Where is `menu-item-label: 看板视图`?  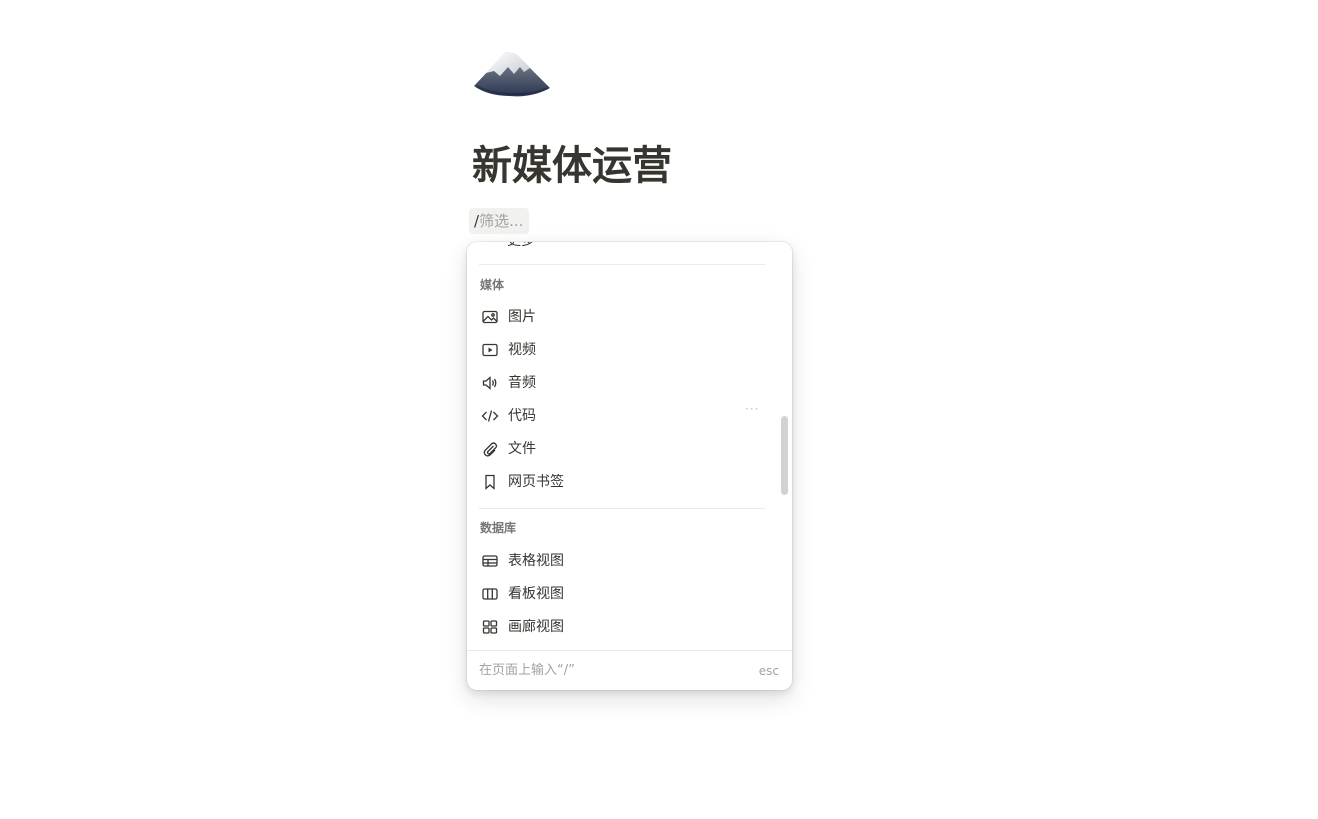
menu-item-label: 看板视图 is located at coordinates (536, 594).